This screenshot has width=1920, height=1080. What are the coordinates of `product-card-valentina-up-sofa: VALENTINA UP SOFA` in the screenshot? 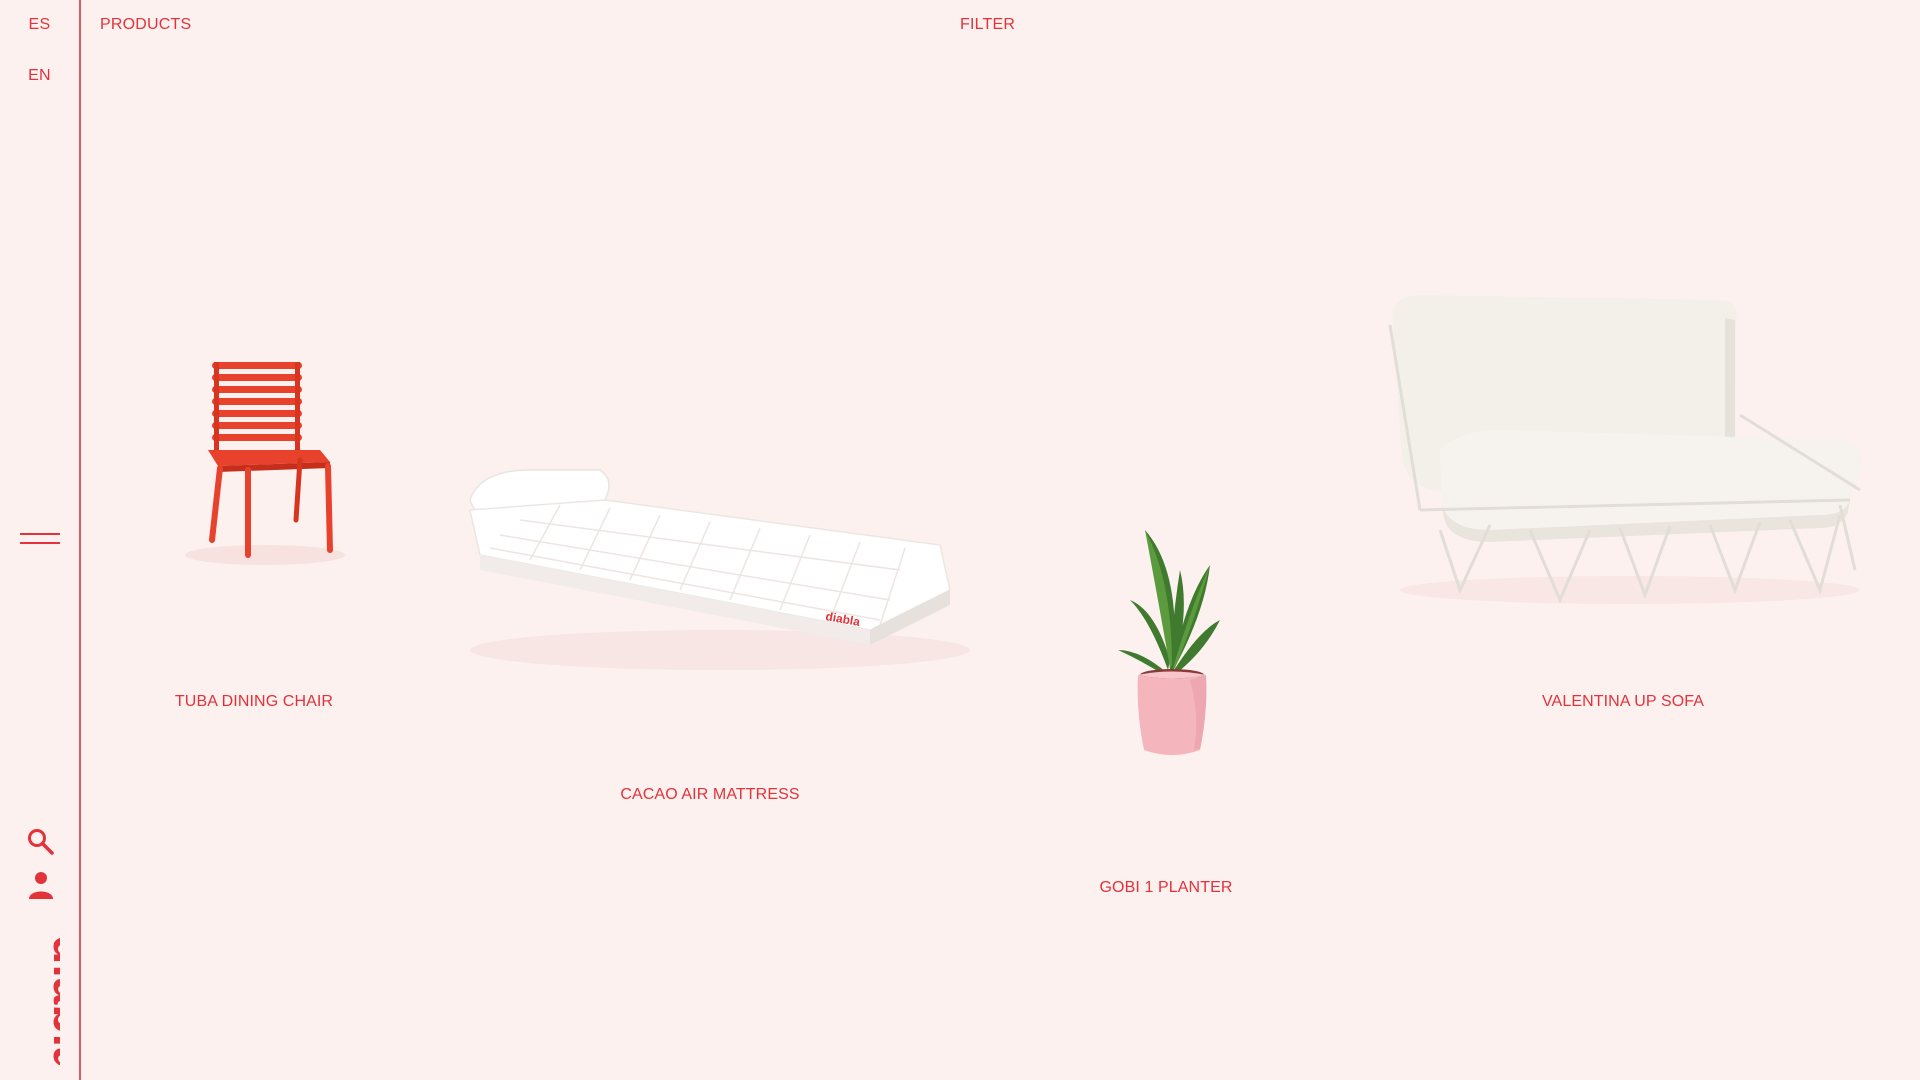 It's located at (1630, 505).